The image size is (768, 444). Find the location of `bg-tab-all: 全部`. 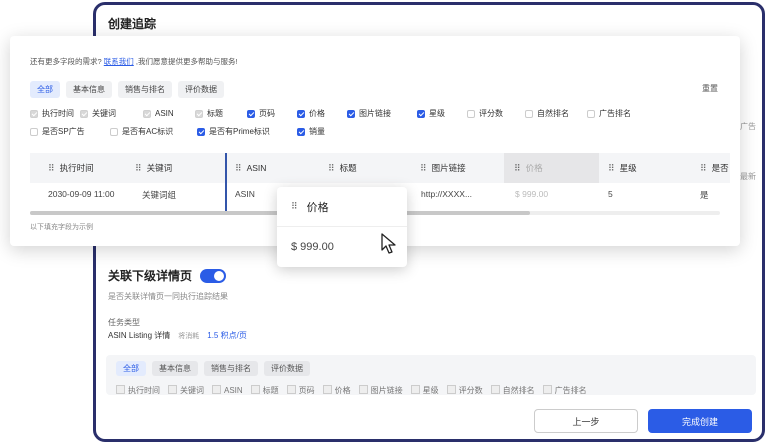

bg-tab-all: 全部 is located at coordinates (131, 368).